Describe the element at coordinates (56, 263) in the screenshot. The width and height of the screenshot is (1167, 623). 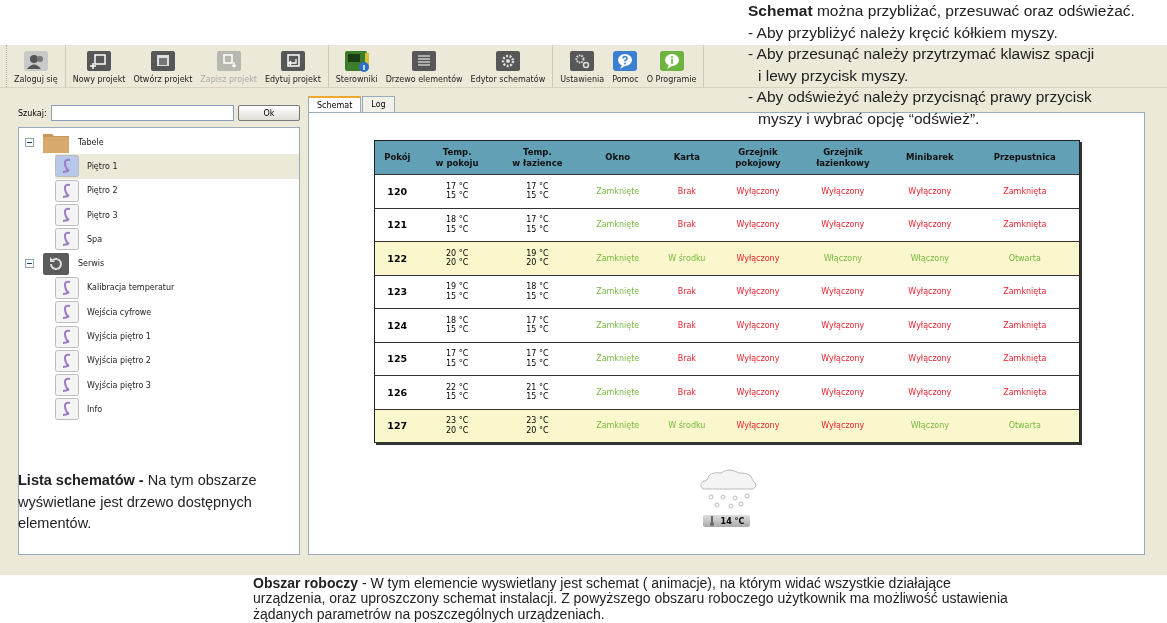
I see `refresh-icon` at that location.